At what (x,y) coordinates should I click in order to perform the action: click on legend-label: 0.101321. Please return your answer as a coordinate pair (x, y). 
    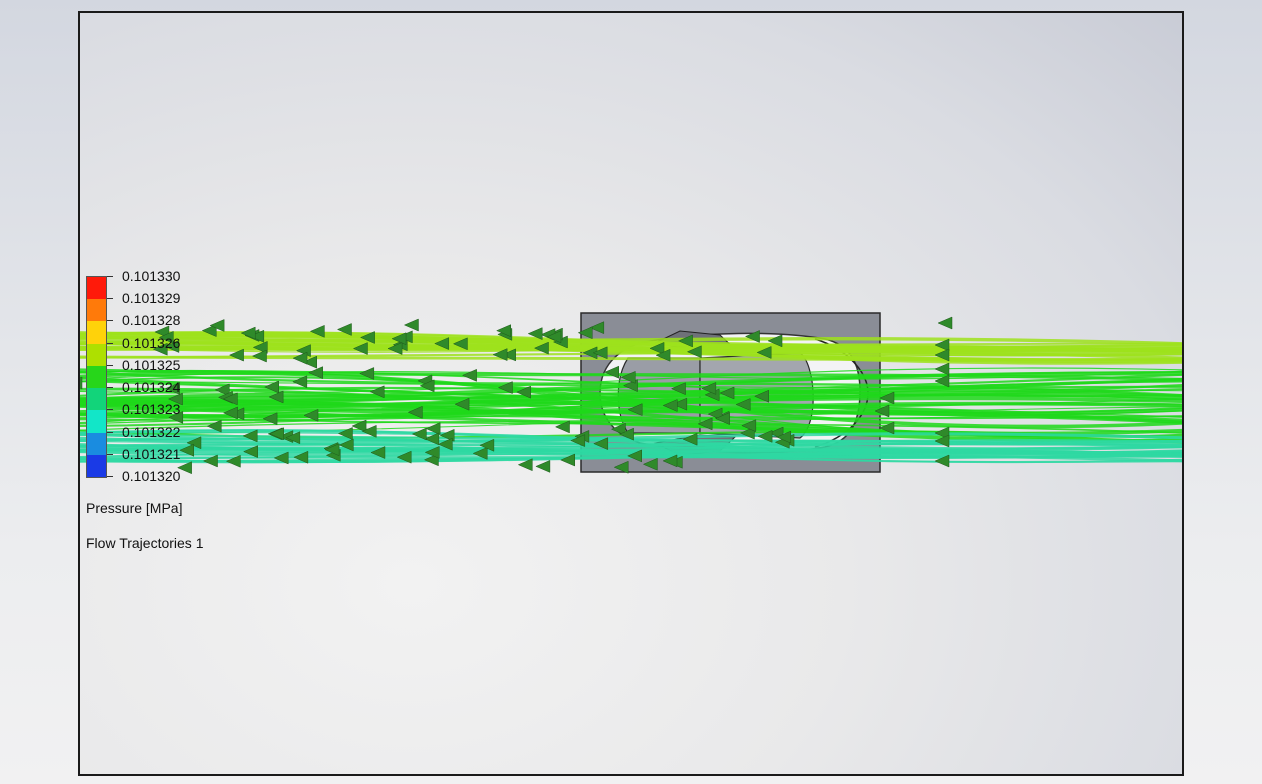
    Looking at the image, I should click on (151, 453).